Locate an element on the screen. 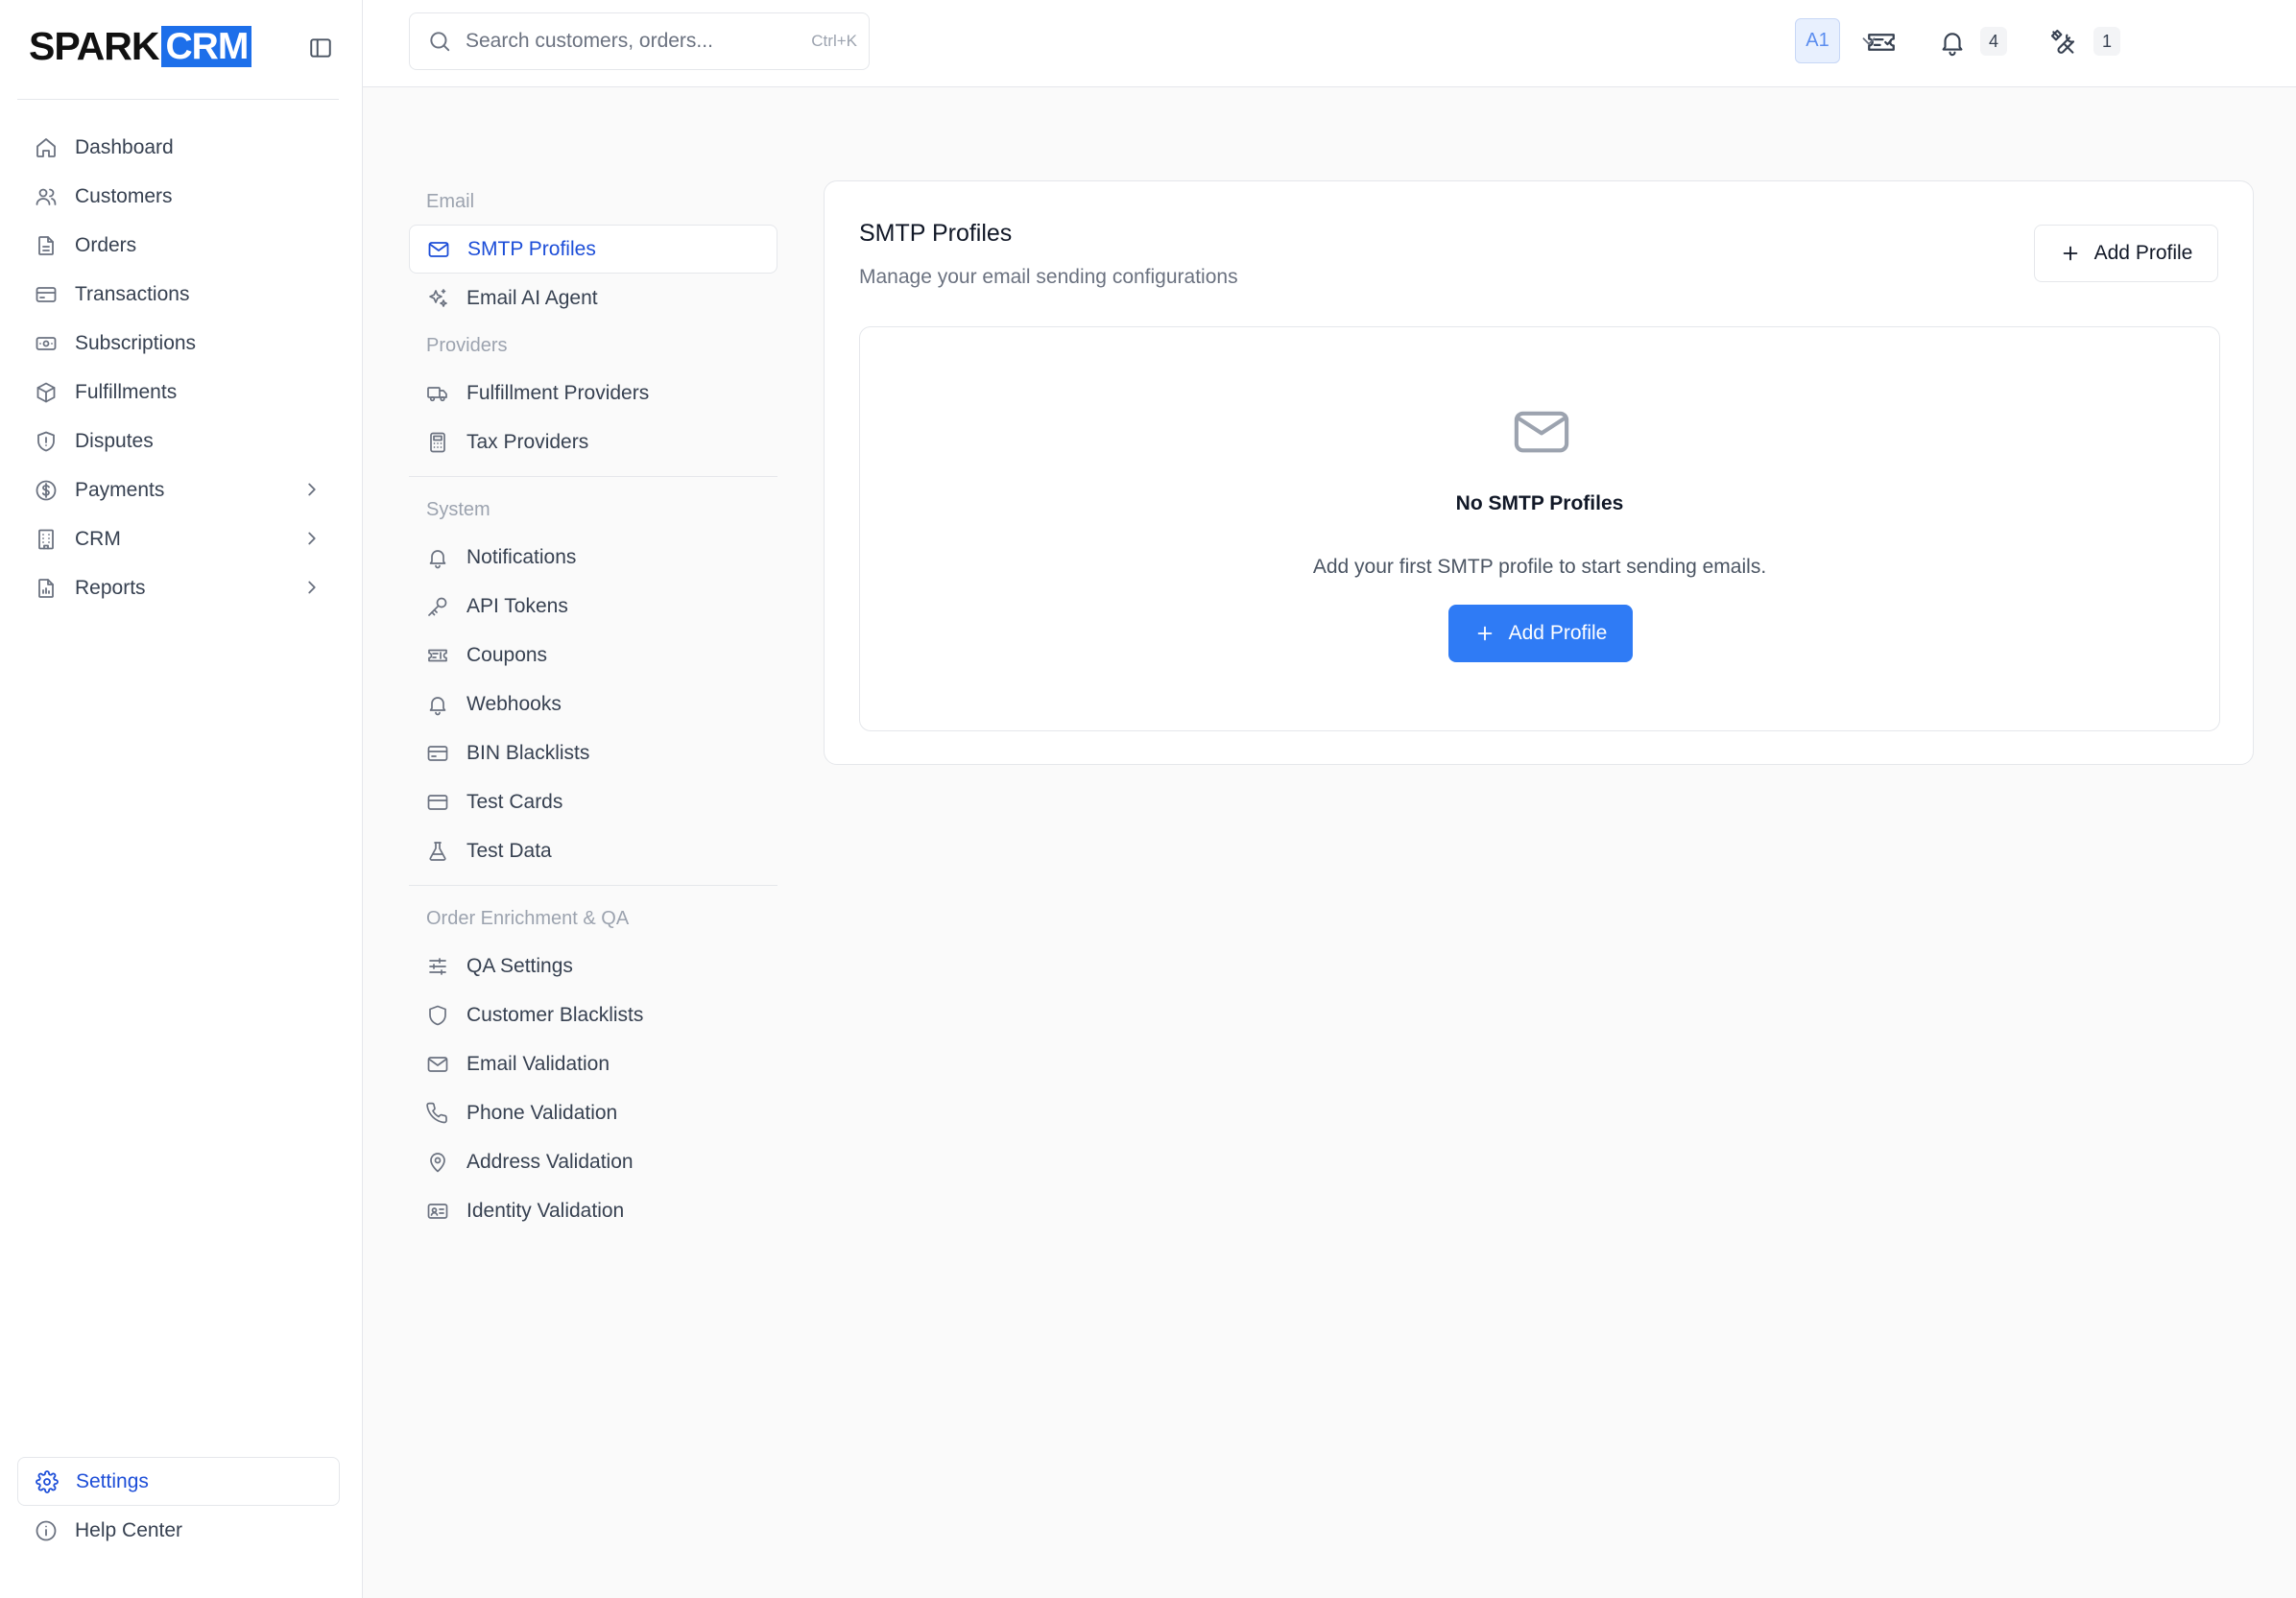  tools-count-badge: 1 is located at coordinates (2106, 41).